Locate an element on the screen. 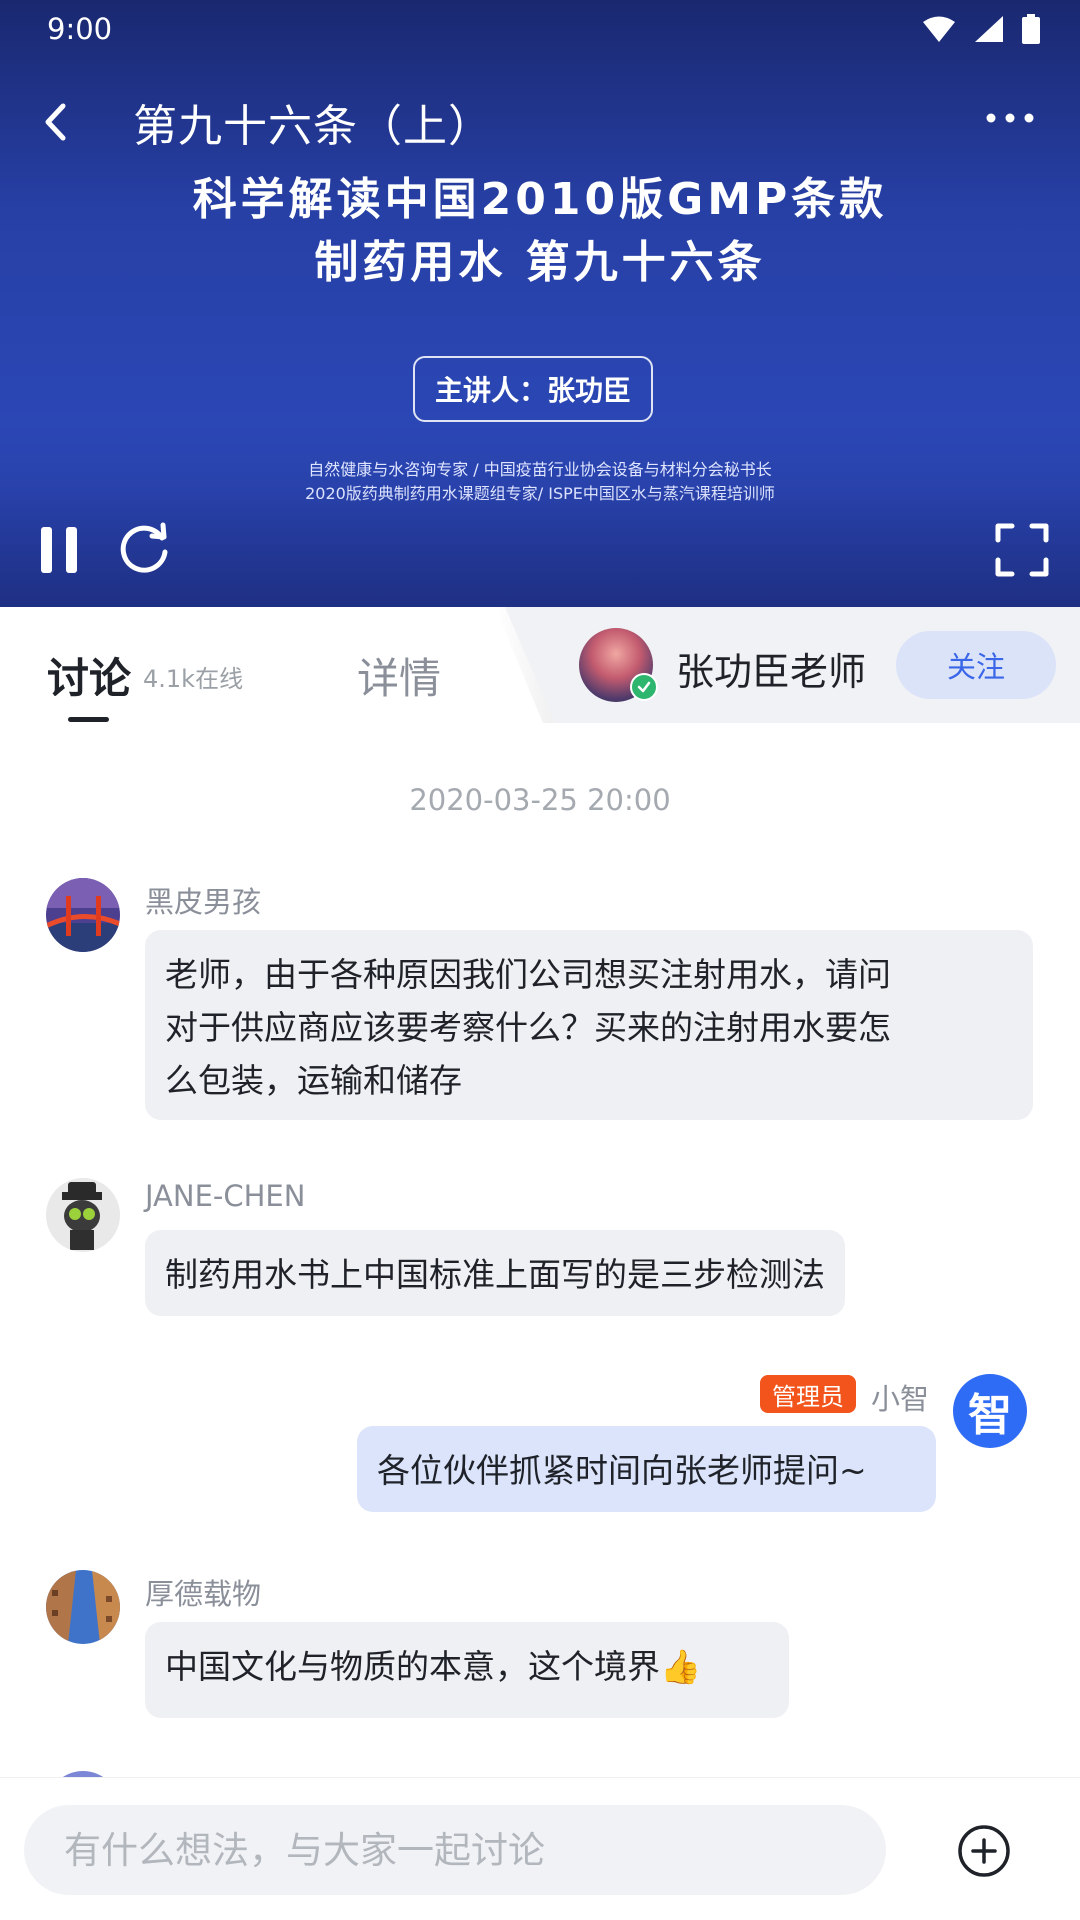 The image size is (1080, 1920). fullscreen-icon is located at coordinates (1022, 550).